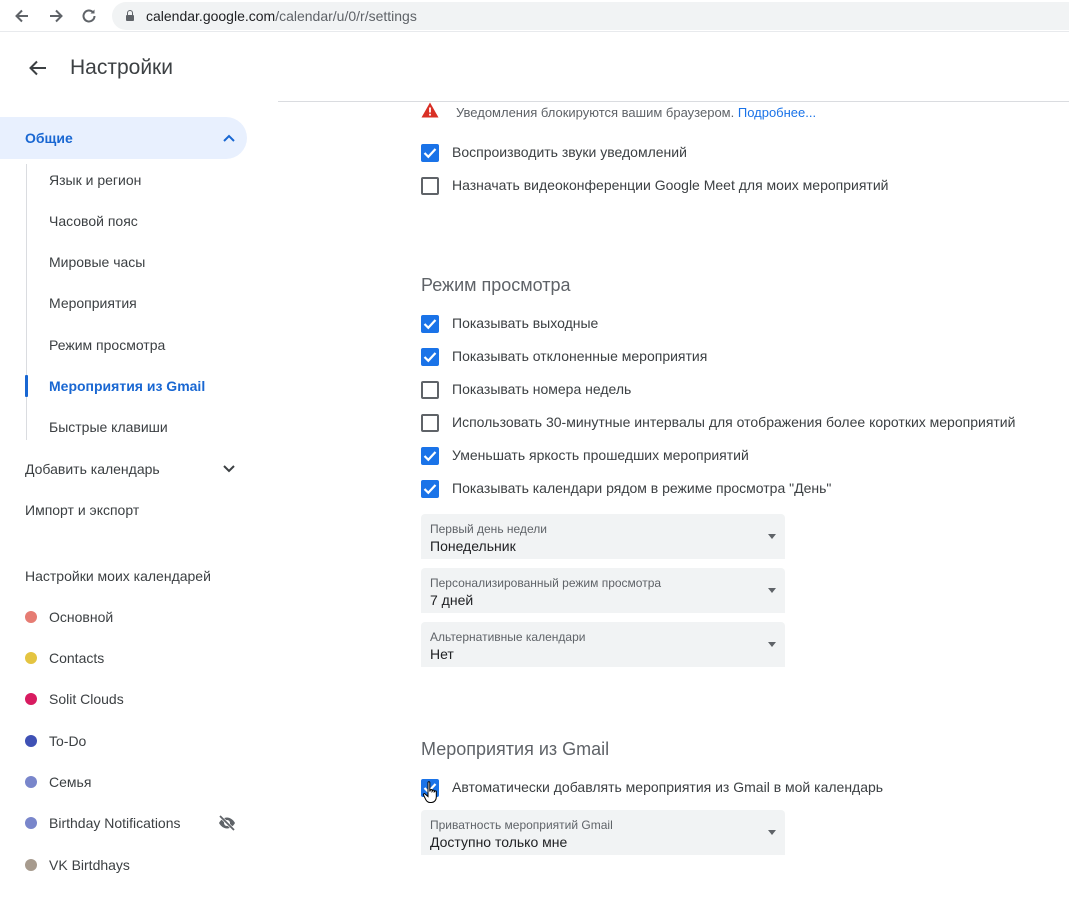 The height and width of the screenshot is (900, 1069). Describe the element at coordinates (82, 510) in the screenshot. I see `sidebar-item-import-export: Импорт и экспорт` at that location.